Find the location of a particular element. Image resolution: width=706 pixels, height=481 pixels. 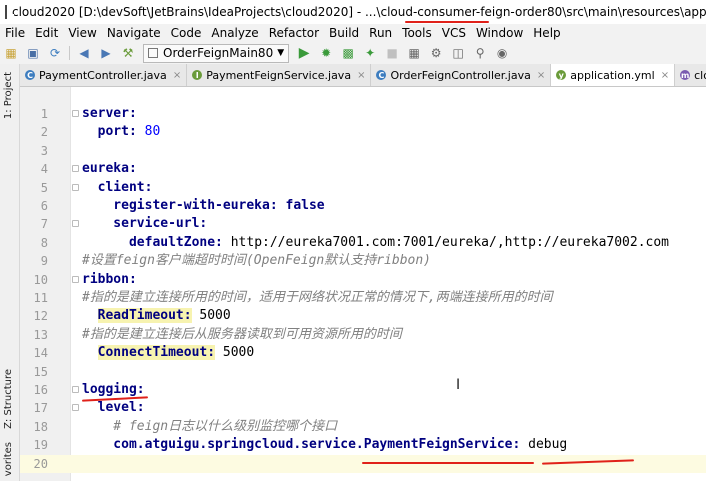

line-text: eureka: is located at coordinates (109, 169).